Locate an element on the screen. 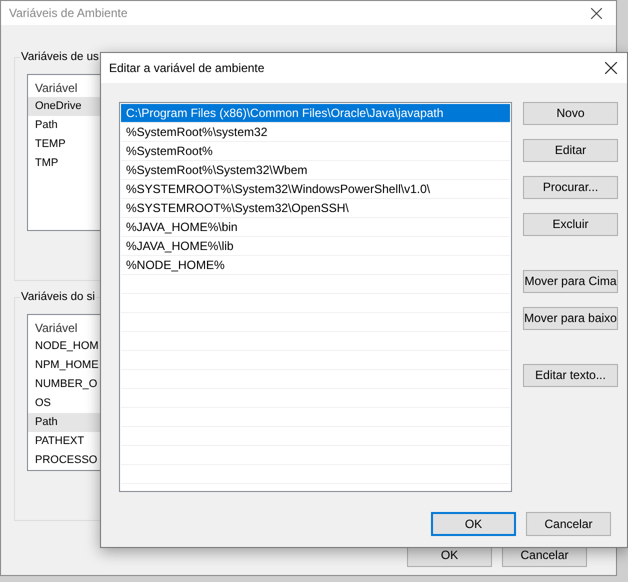  window-title: Variáveis de Ambiente is located at coordinates (68, 13).